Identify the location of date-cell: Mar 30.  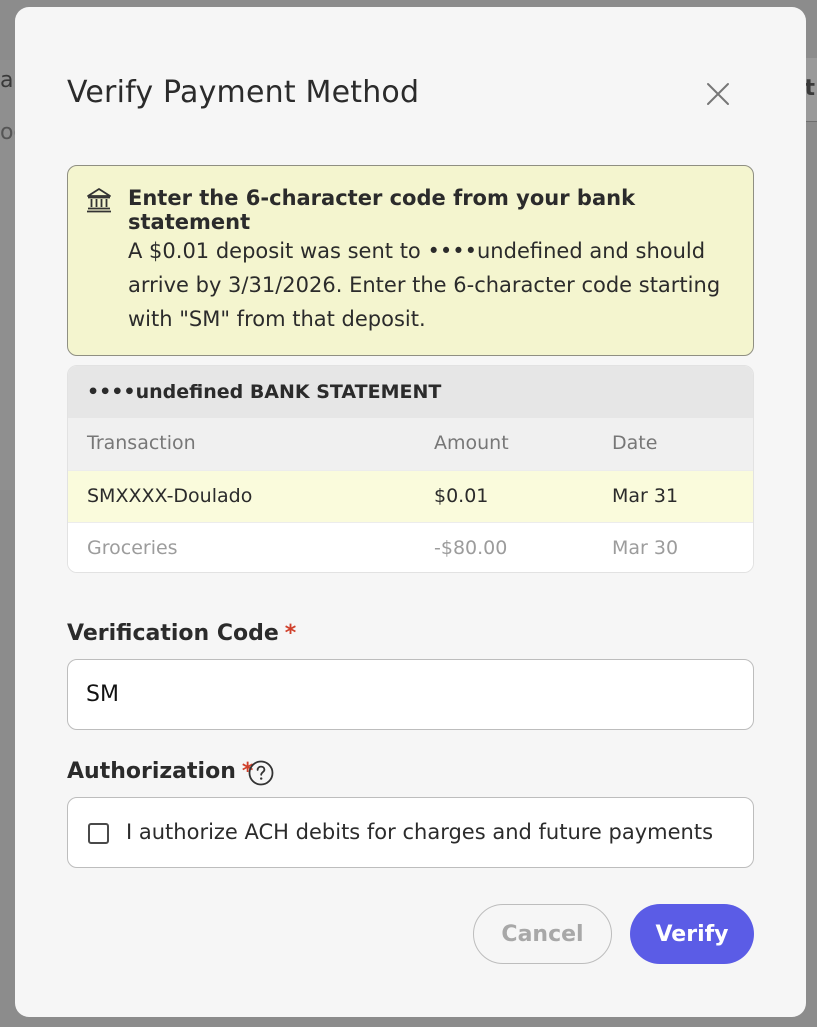
(645, 548).